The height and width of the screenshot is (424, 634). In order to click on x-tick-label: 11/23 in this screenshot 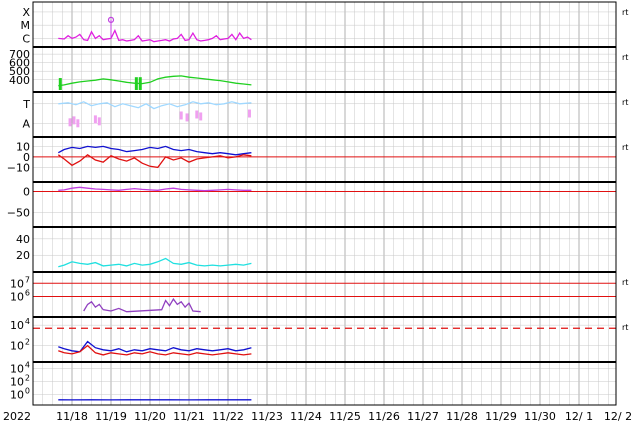, I will do `click(267, 416)`.